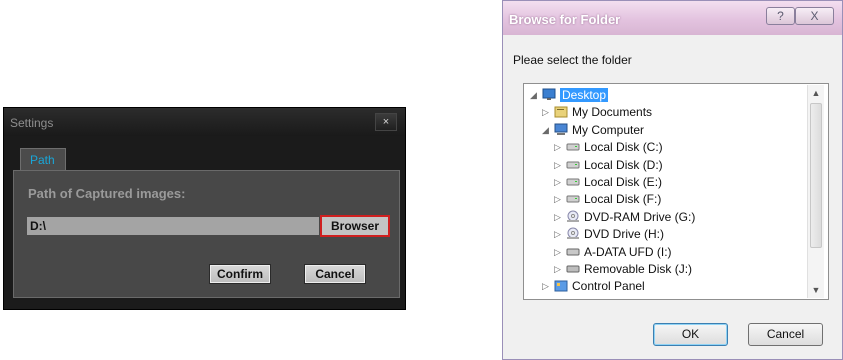 This screenshot has height=360, width=843. What do you see at coordinates (816, 290) in the screenshot?
I see `scroll-down-arrow-icon: ▼` at bounding box center [816, 290].